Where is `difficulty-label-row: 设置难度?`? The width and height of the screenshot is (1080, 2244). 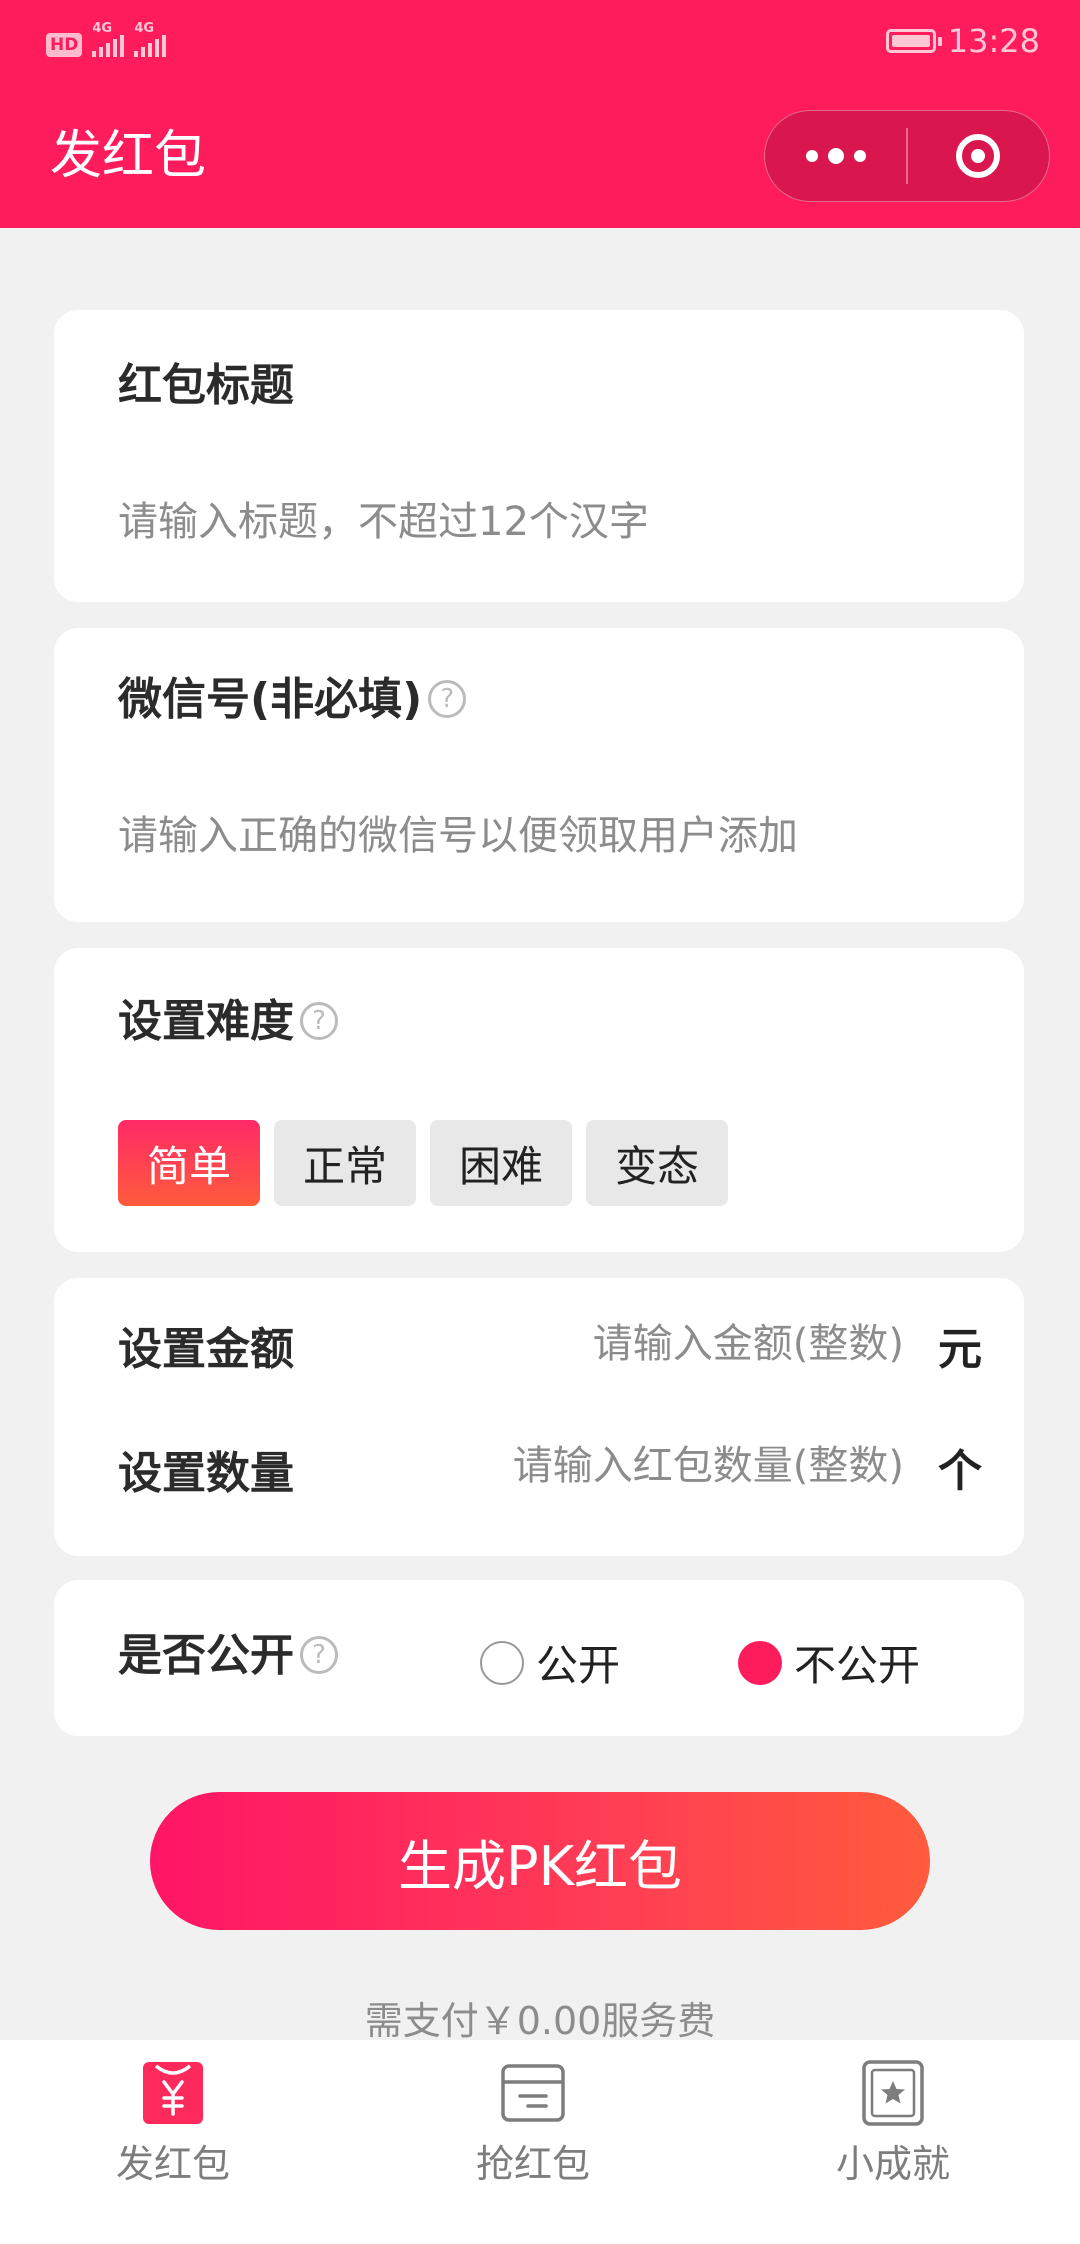
difficulty-label-row: 设置难度? is located at coordinates (228, 1022).